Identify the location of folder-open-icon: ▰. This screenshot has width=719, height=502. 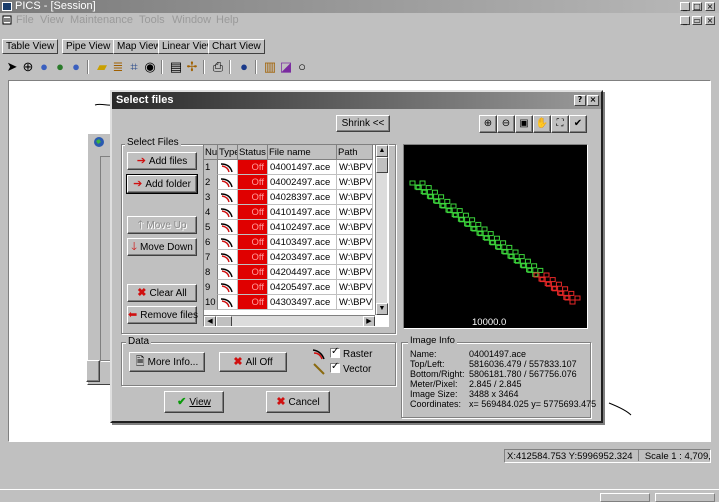
(102, 67).